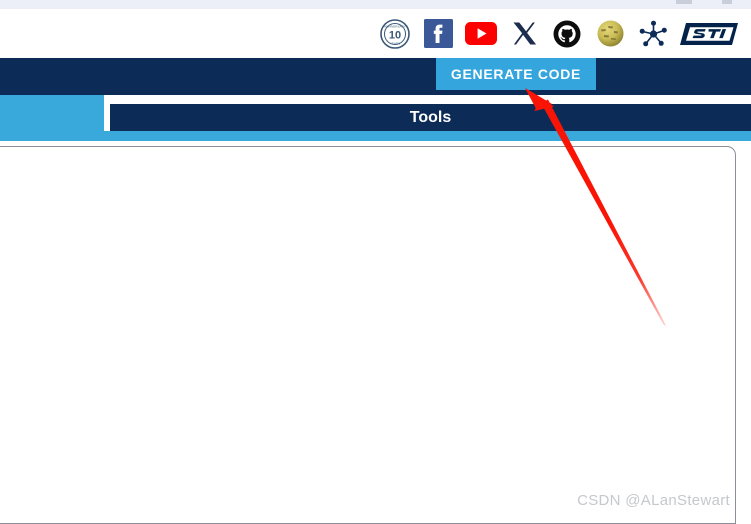 This screenshot has height=524, width=751. What do you see at coordinates (567, 34) in the screenshot?
I see `github-icon` at bounding box center [567, 34].